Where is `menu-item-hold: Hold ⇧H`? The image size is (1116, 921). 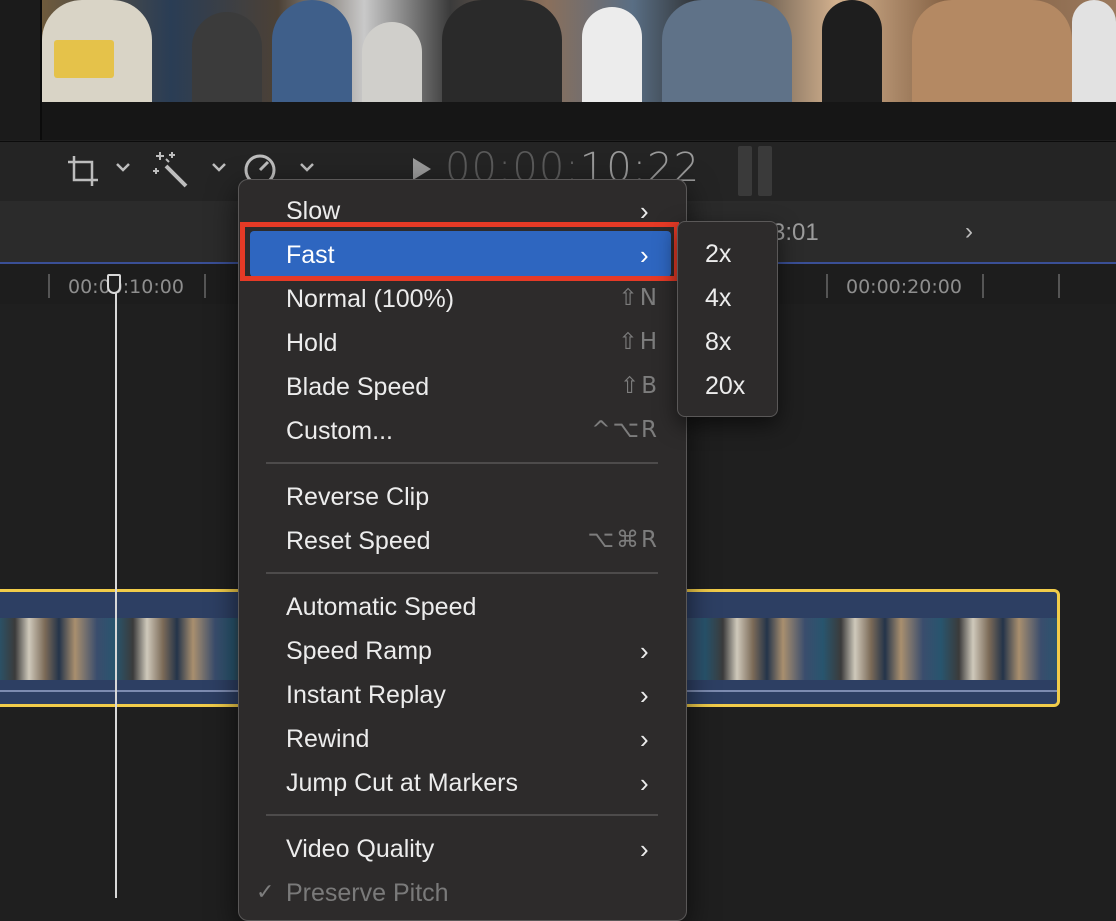 menu-item-hold: Hold ⇧H is located at coordinates (461, 343).